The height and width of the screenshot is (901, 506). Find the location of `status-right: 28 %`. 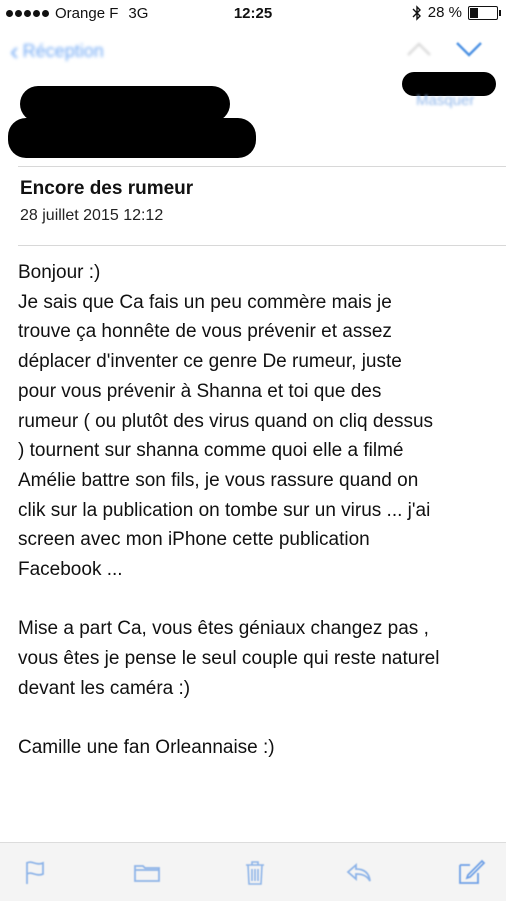

status-right: 28 % is located at coordinates (456, 12).